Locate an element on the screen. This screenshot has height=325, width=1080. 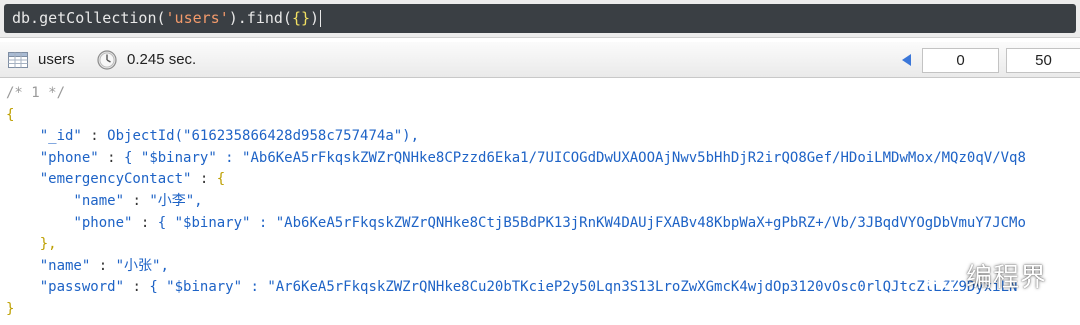
clock-icon is located at coordinates (107, 60).